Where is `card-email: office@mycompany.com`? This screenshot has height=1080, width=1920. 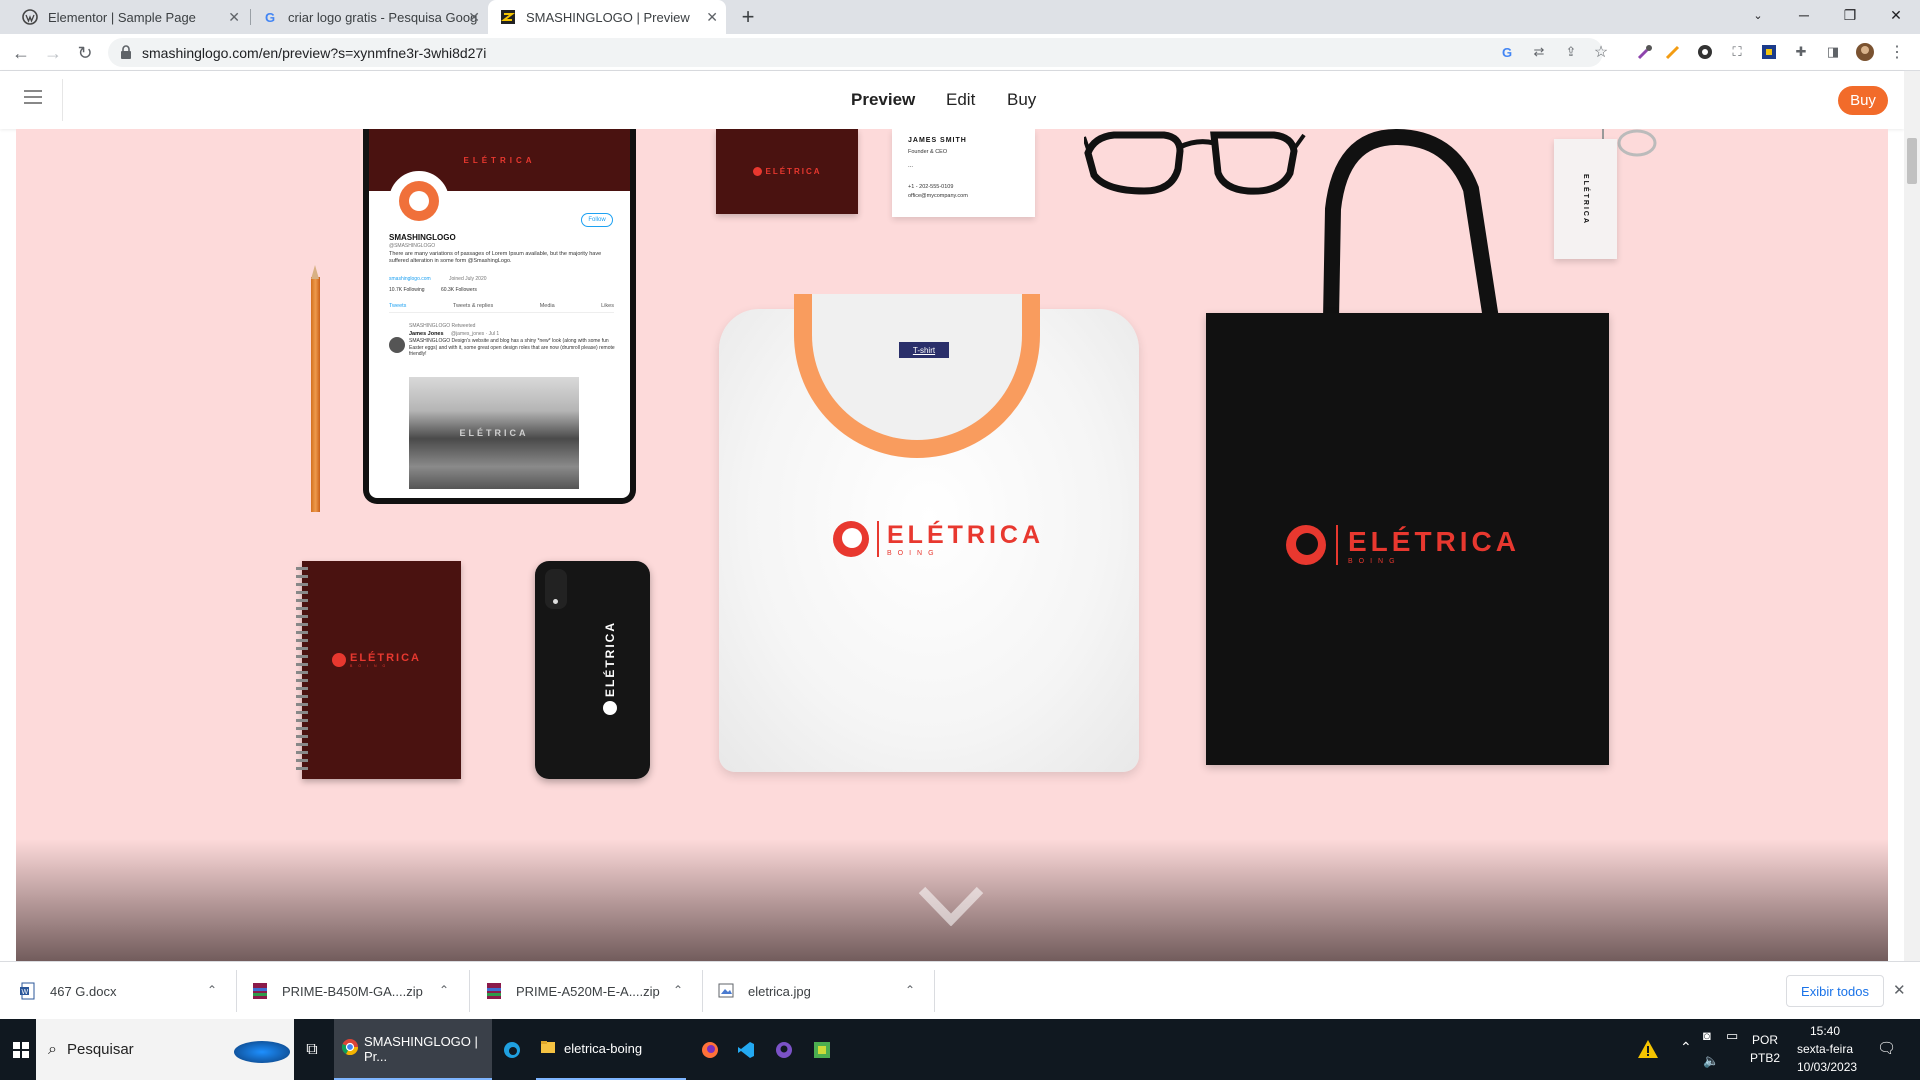
card-email: office@mycompany.com is located at coordinates (938, 196).